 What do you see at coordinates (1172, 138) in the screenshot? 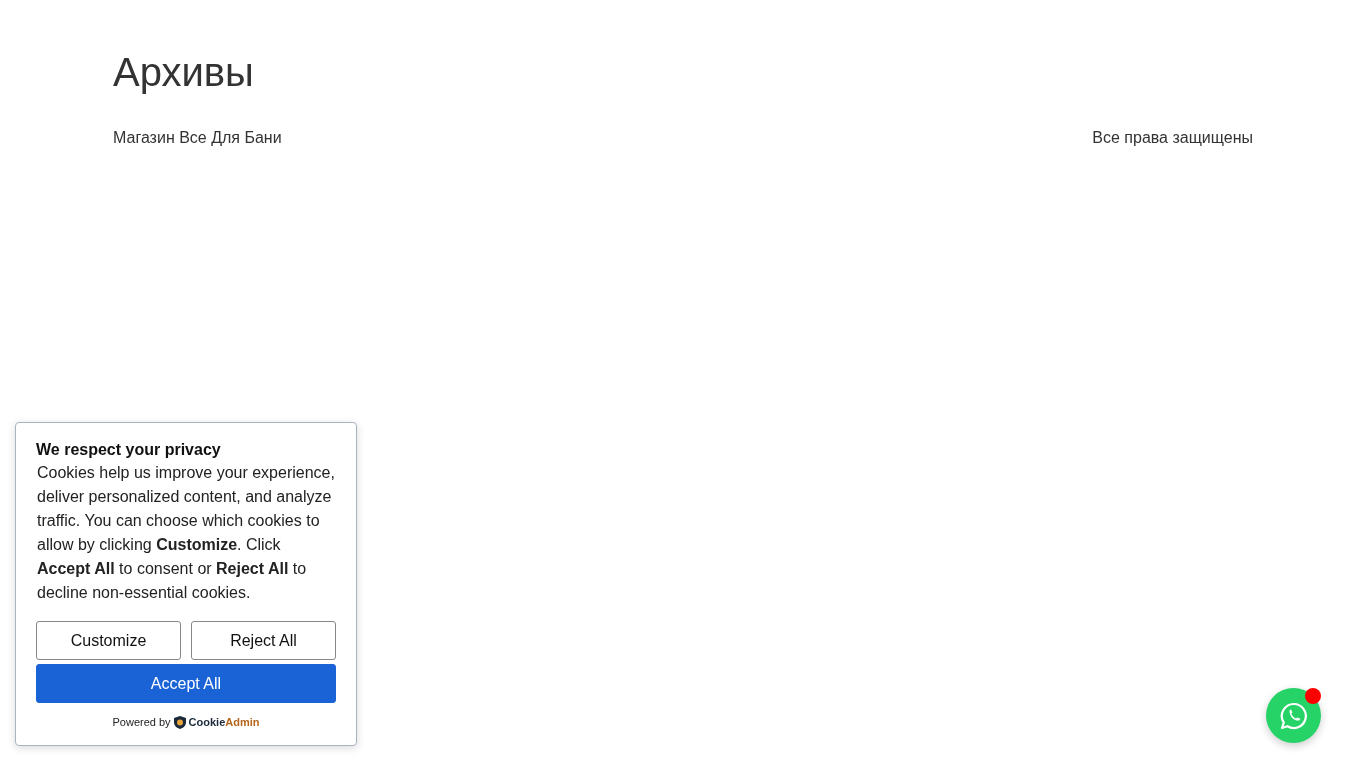
I see `copyright-text: Все права защищены` at bounding box center [1172, 138].